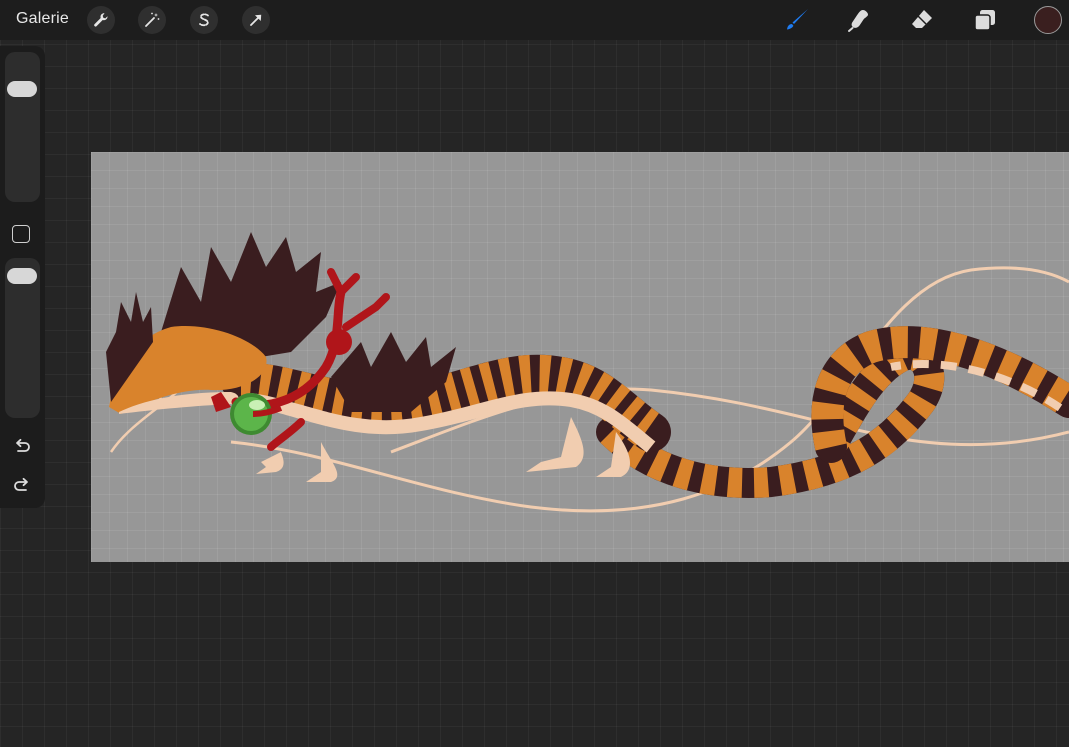 This screenshot has width=1069, height=747. I want to click on magic-wand-icon, so click(152, 20).